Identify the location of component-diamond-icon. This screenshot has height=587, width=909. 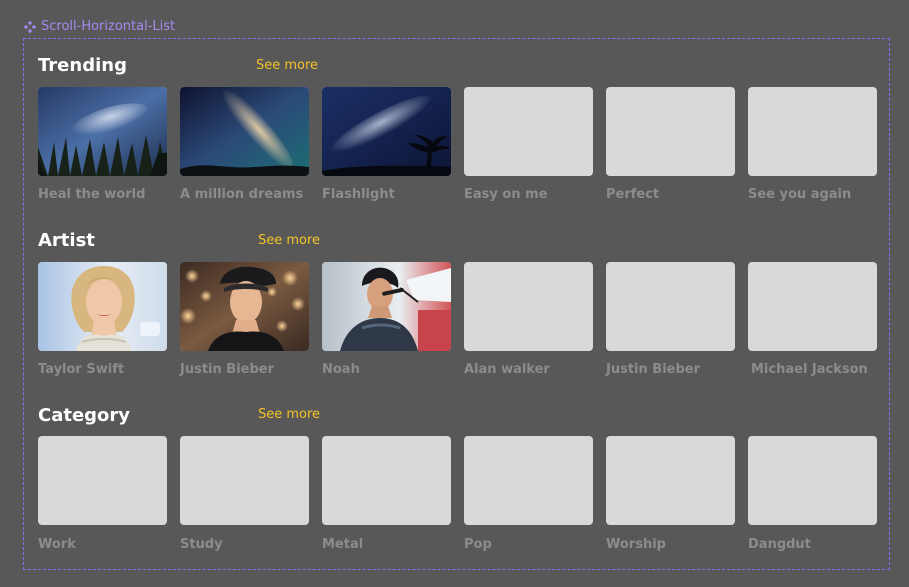
(30, 27).